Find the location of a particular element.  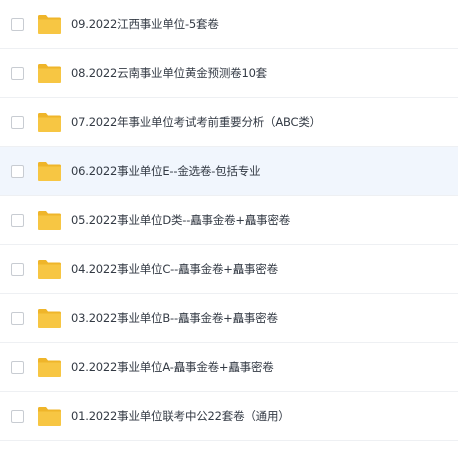

file-row: 01.2022事业单位联考中公22套卷（通用） is located at coordinates (229, 416).